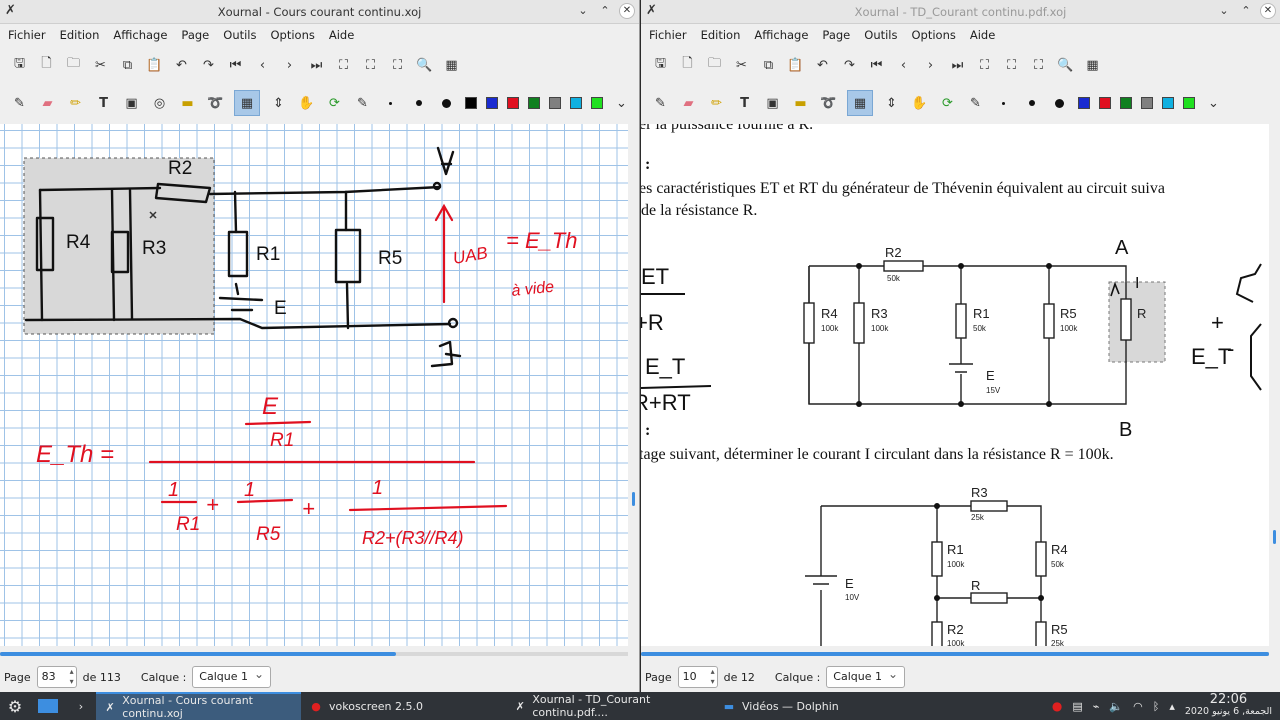 This screenshot has width=1280, height=720. What do you see at coordinates (1172, 706) in the screenshot?
I see `expand-tray-icon: ▴` at bounding box center [1172, 706].